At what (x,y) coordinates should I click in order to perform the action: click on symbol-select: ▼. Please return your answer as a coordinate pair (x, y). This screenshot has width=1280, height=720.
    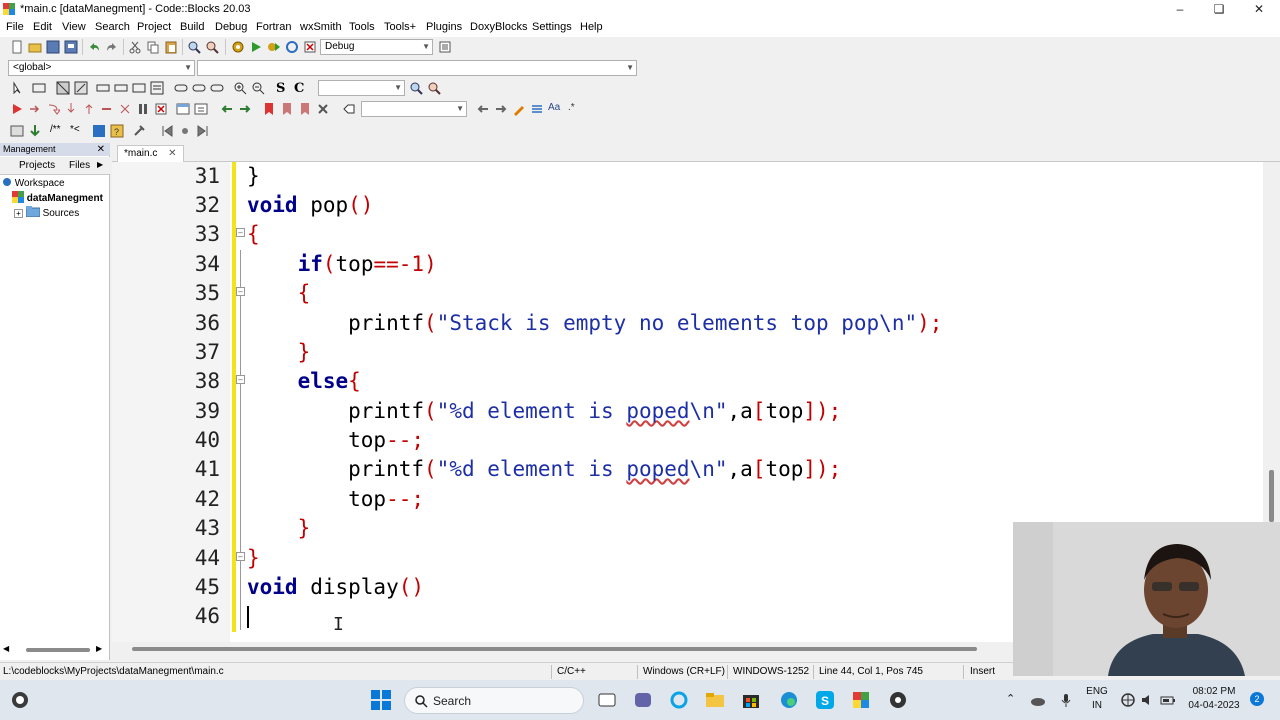
    Looking at the image, I should click on (361, 88).